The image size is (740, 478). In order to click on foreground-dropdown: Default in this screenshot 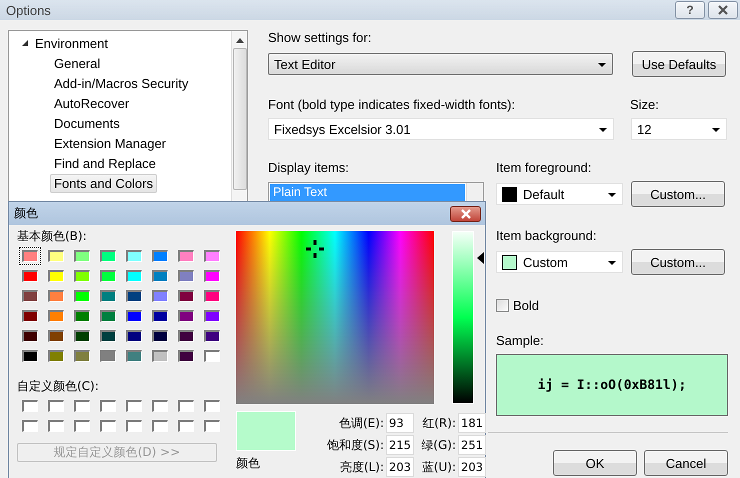, I will do `click(559, 194)`.